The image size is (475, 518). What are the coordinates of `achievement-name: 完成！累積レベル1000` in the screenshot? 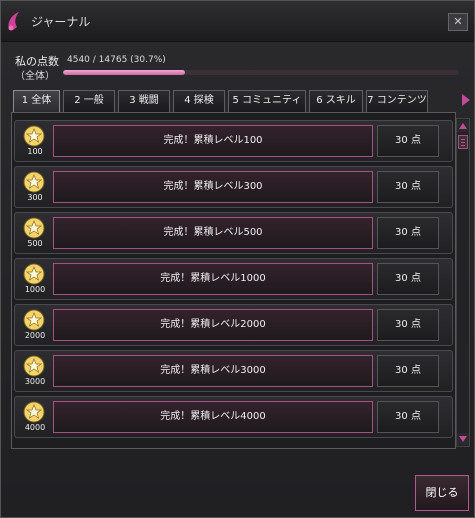 It's located at (213, 279).